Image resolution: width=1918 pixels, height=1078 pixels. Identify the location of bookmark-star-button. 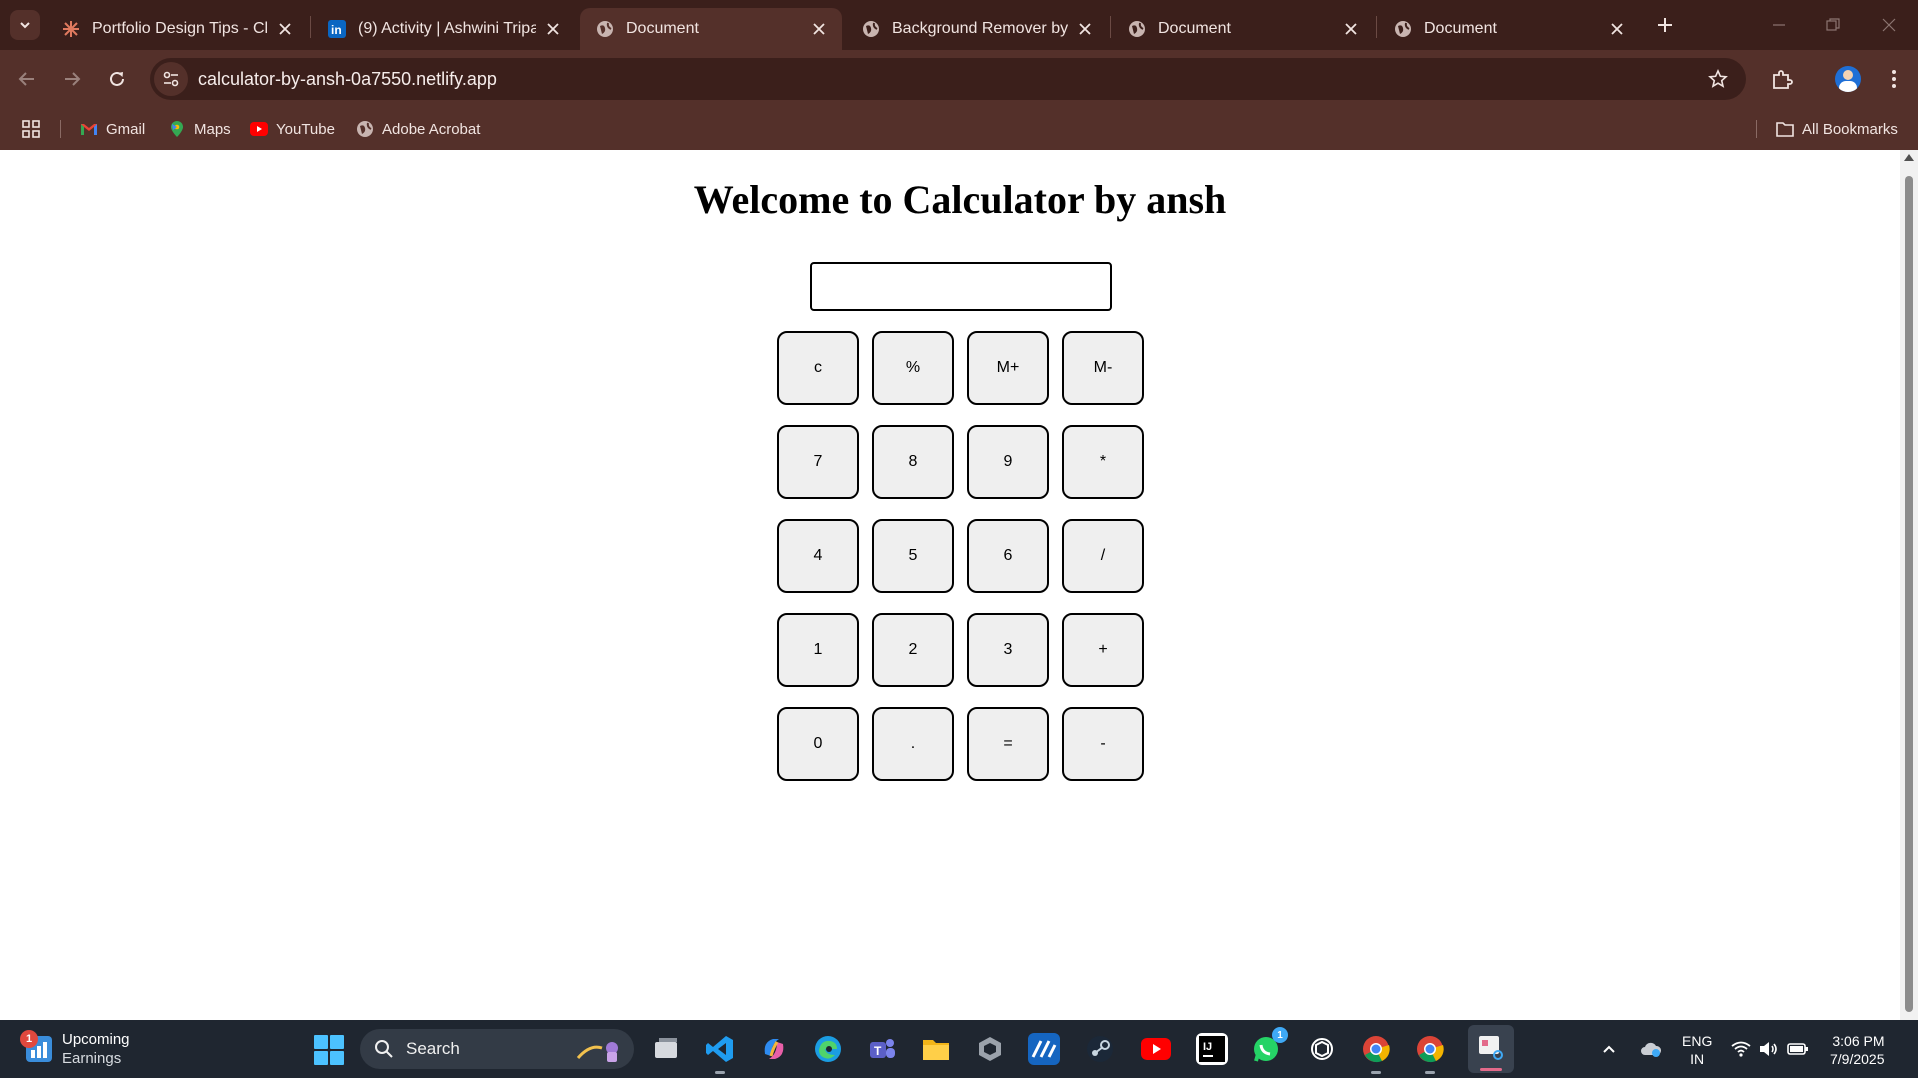
(1718, 79).